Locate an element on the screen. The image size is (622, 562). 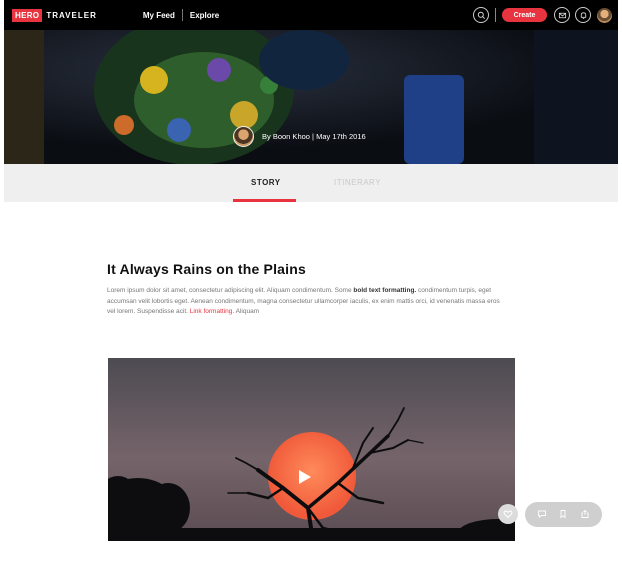
nav-actions: Create is located at coordinates (542, 15).